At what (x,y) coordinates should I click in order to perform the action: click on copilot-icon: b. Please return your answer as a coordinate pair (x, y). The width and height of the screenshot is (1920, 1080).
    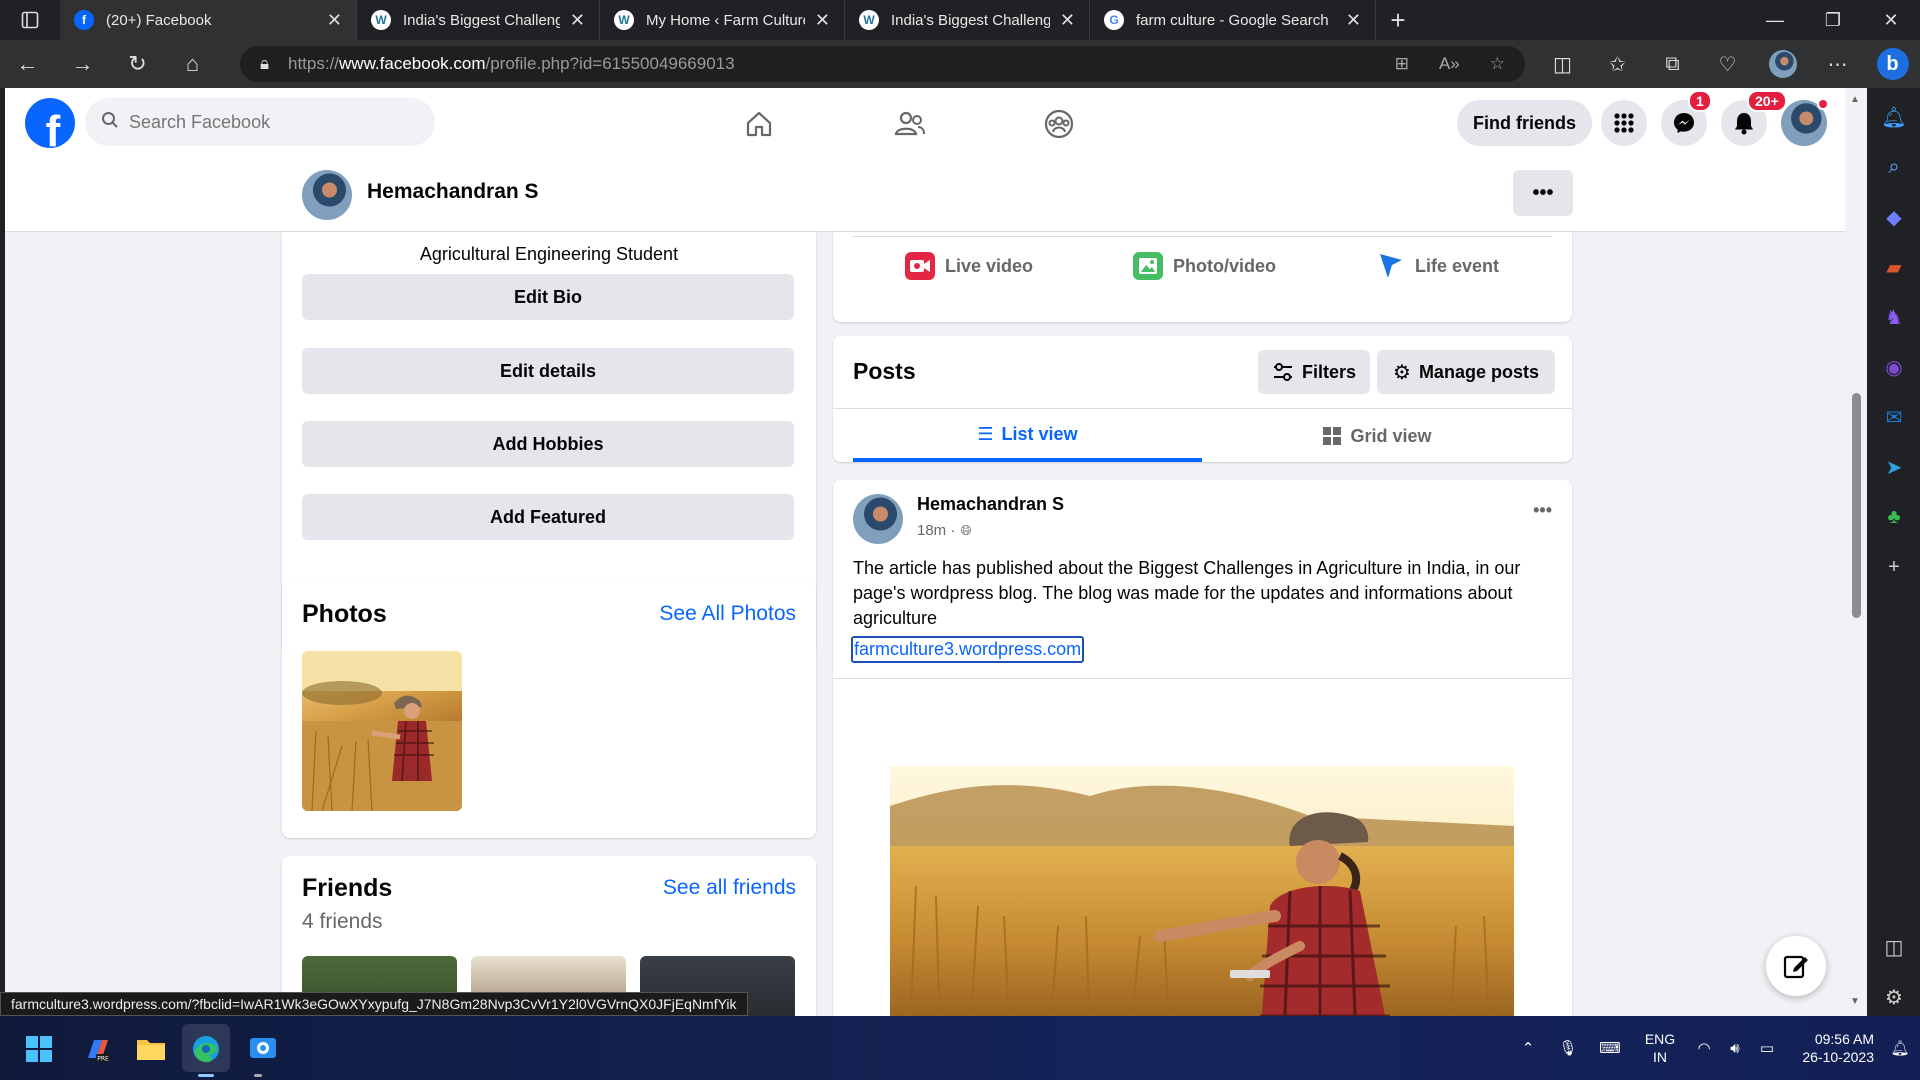
    Looking at the image, I should click on (1892, 64).